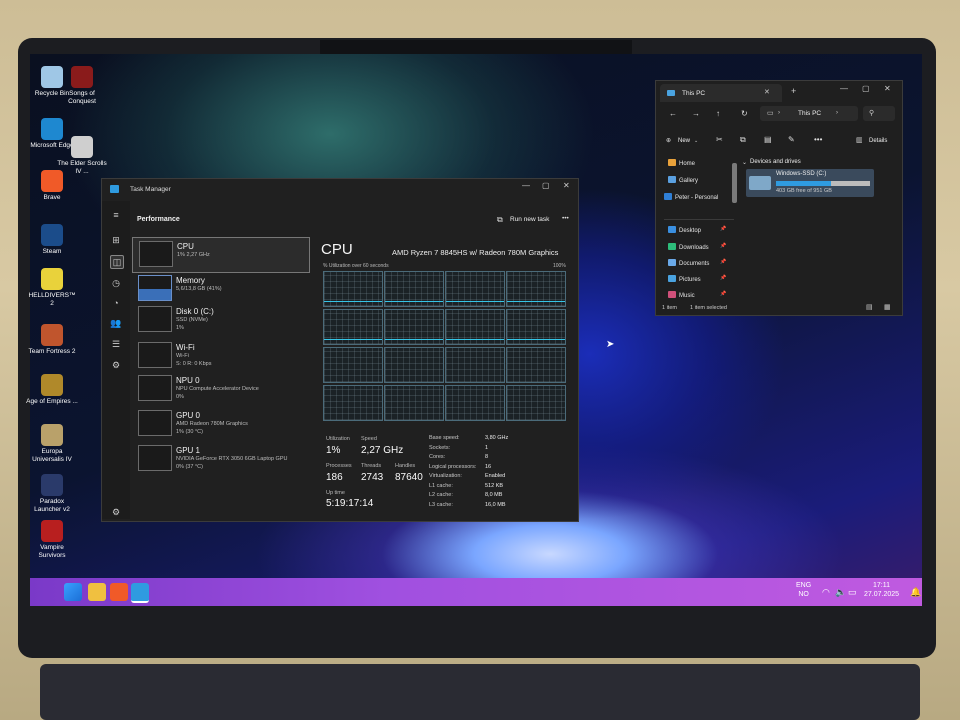  Describe the element at coordinates (220, 424) in the screenshot. I see `resource-item: GPU 0 AMD Radeon 780M Graphics 1% (30 °C)` at that location.